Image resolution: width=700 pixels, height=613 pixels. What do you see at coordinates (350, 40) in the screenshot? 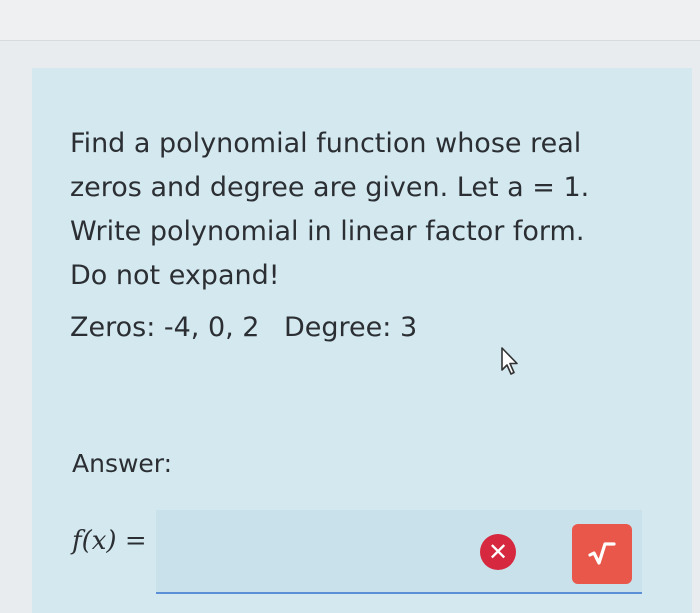
I see `divider` at bounding box center [350, 40].